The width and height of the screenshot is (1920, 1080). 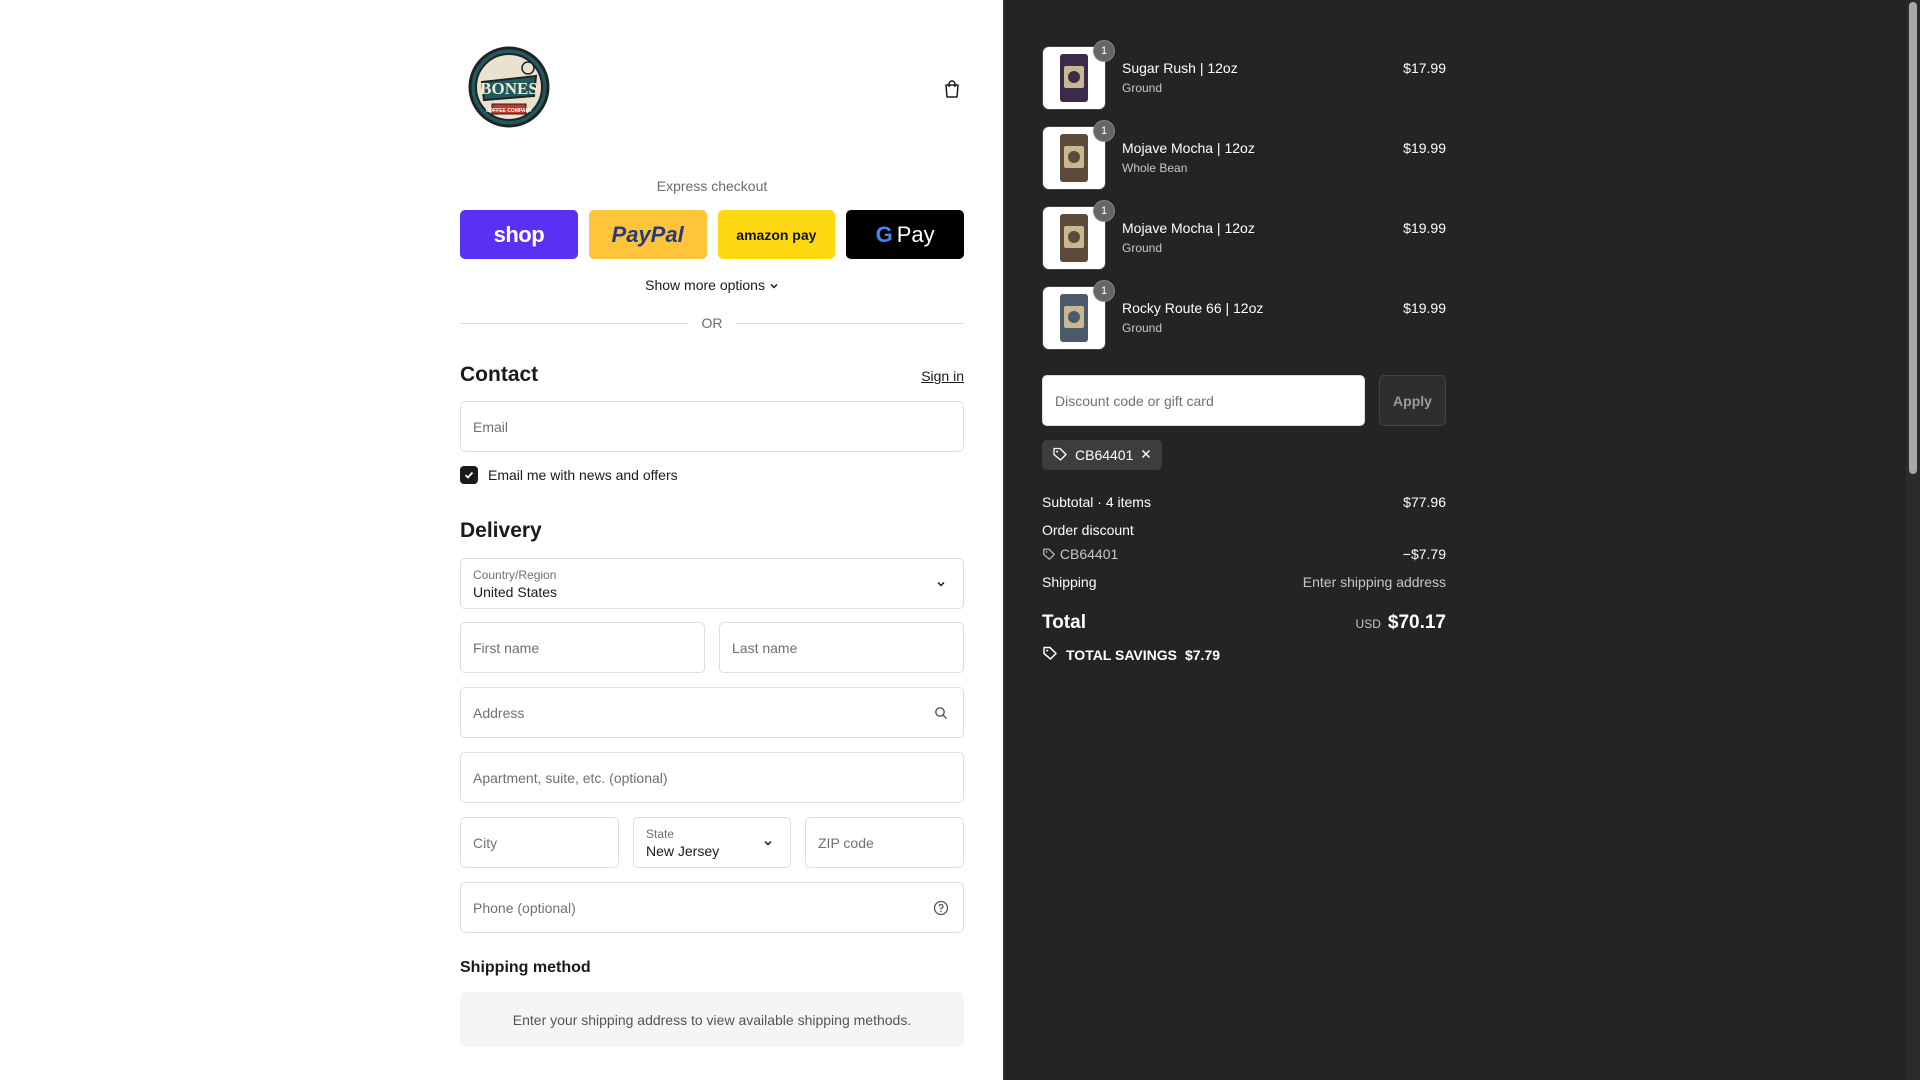 What do you see at coordinates (712, 234) in the screenshot?
I see `express-buttons: shop PayPal amazon pay G Pay` at bounding box center [712, 234].